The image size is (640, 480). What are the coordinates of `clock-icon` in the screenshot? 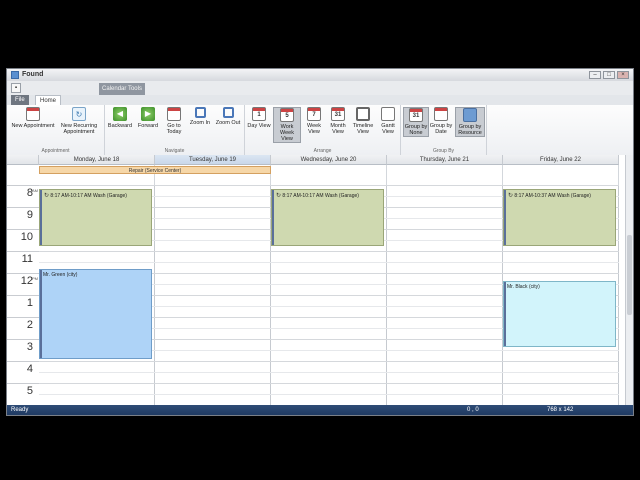 It's located at (363, 114).